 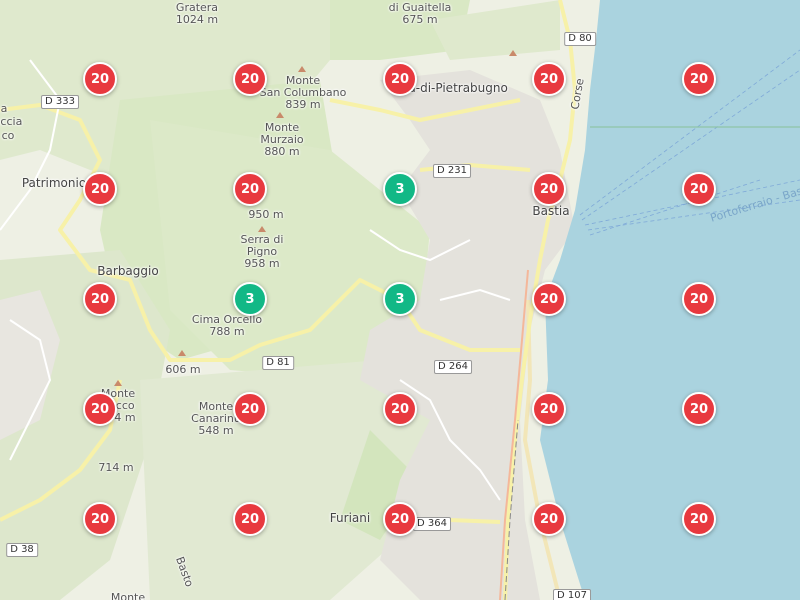 What do you see at coordinates (116, 467) in the screenshot?
I see `place-label: 714 m` at bounding box center [116, 467].